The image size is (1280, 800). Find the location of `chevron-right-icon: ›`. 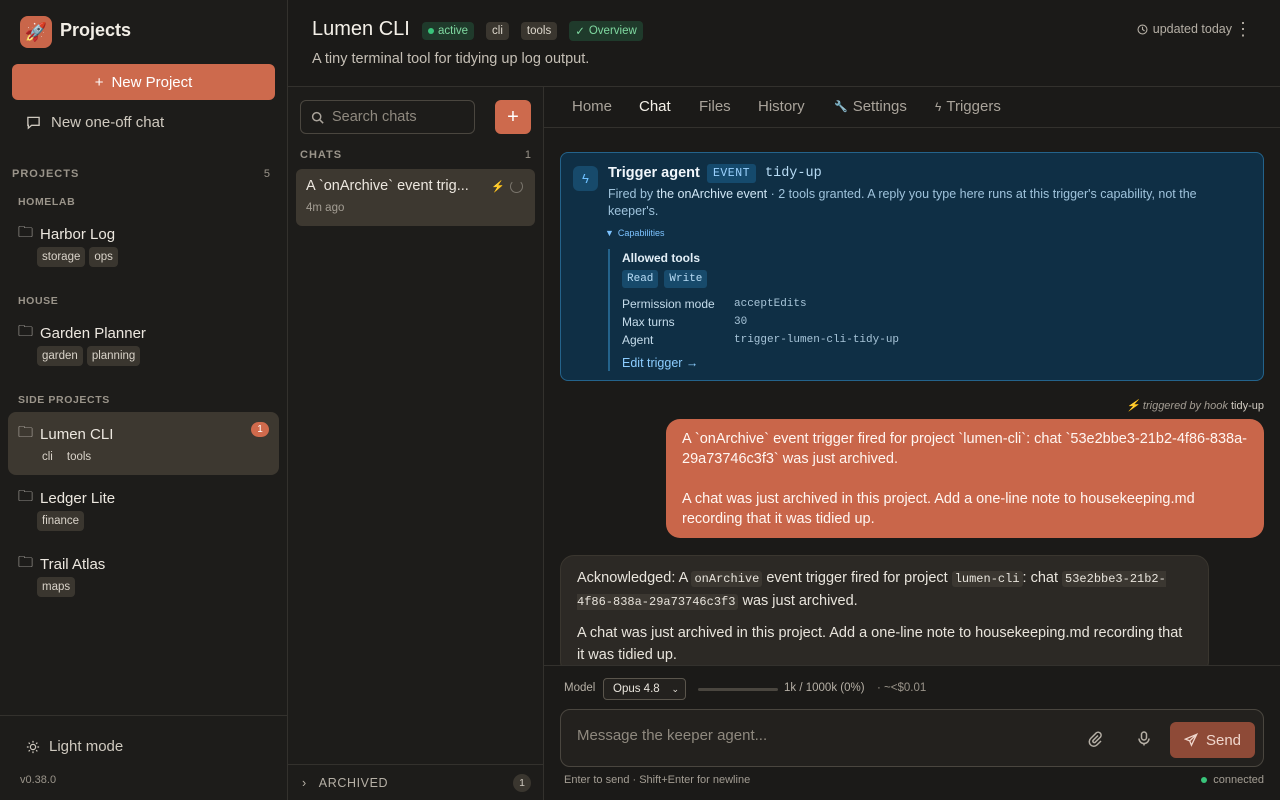

chevron-right-icon: › is located at coordinates (304, 782).